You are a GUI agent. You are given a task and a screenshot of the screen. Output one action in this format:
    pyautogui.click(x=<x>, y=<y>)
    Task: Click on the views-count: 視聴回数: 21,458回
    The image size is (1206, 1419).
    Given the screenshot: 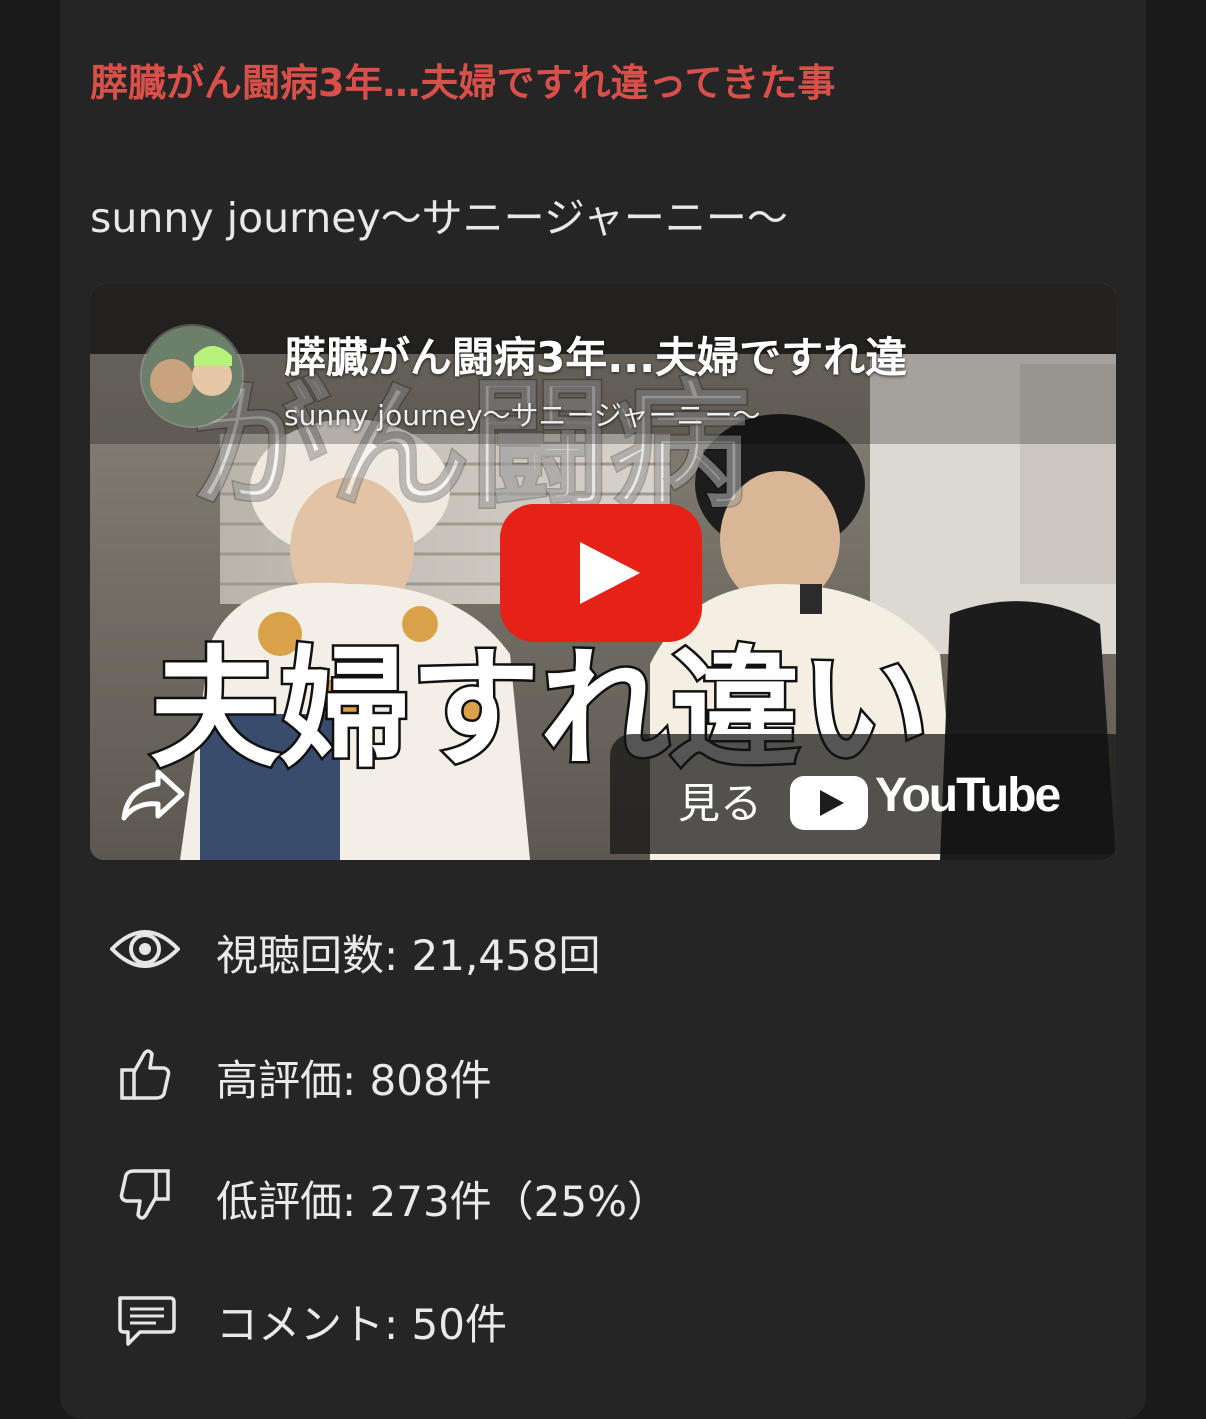 What is the action you would take?
    pyautogui.click(x=408, y=955)
    